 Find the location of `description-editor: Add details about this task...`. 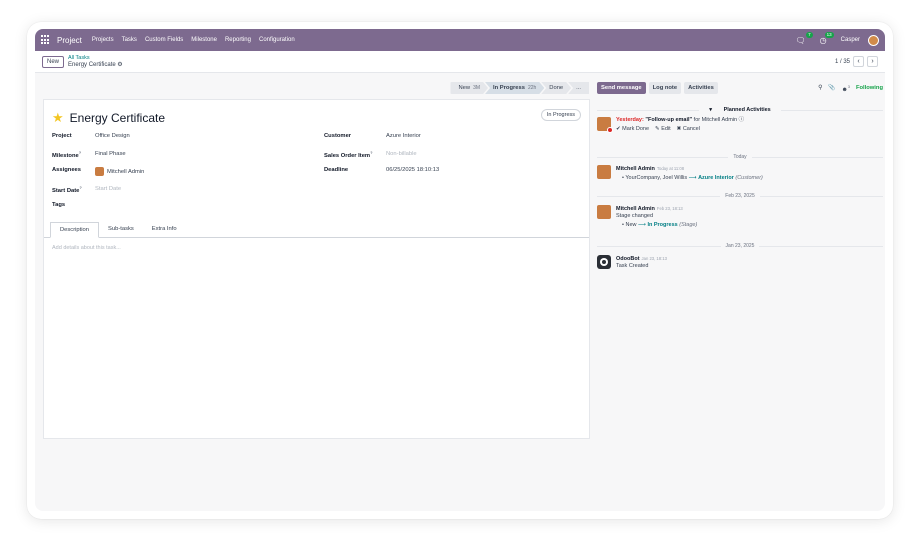

description-editor: Add details about this task... is located at coordinates (86, 248).